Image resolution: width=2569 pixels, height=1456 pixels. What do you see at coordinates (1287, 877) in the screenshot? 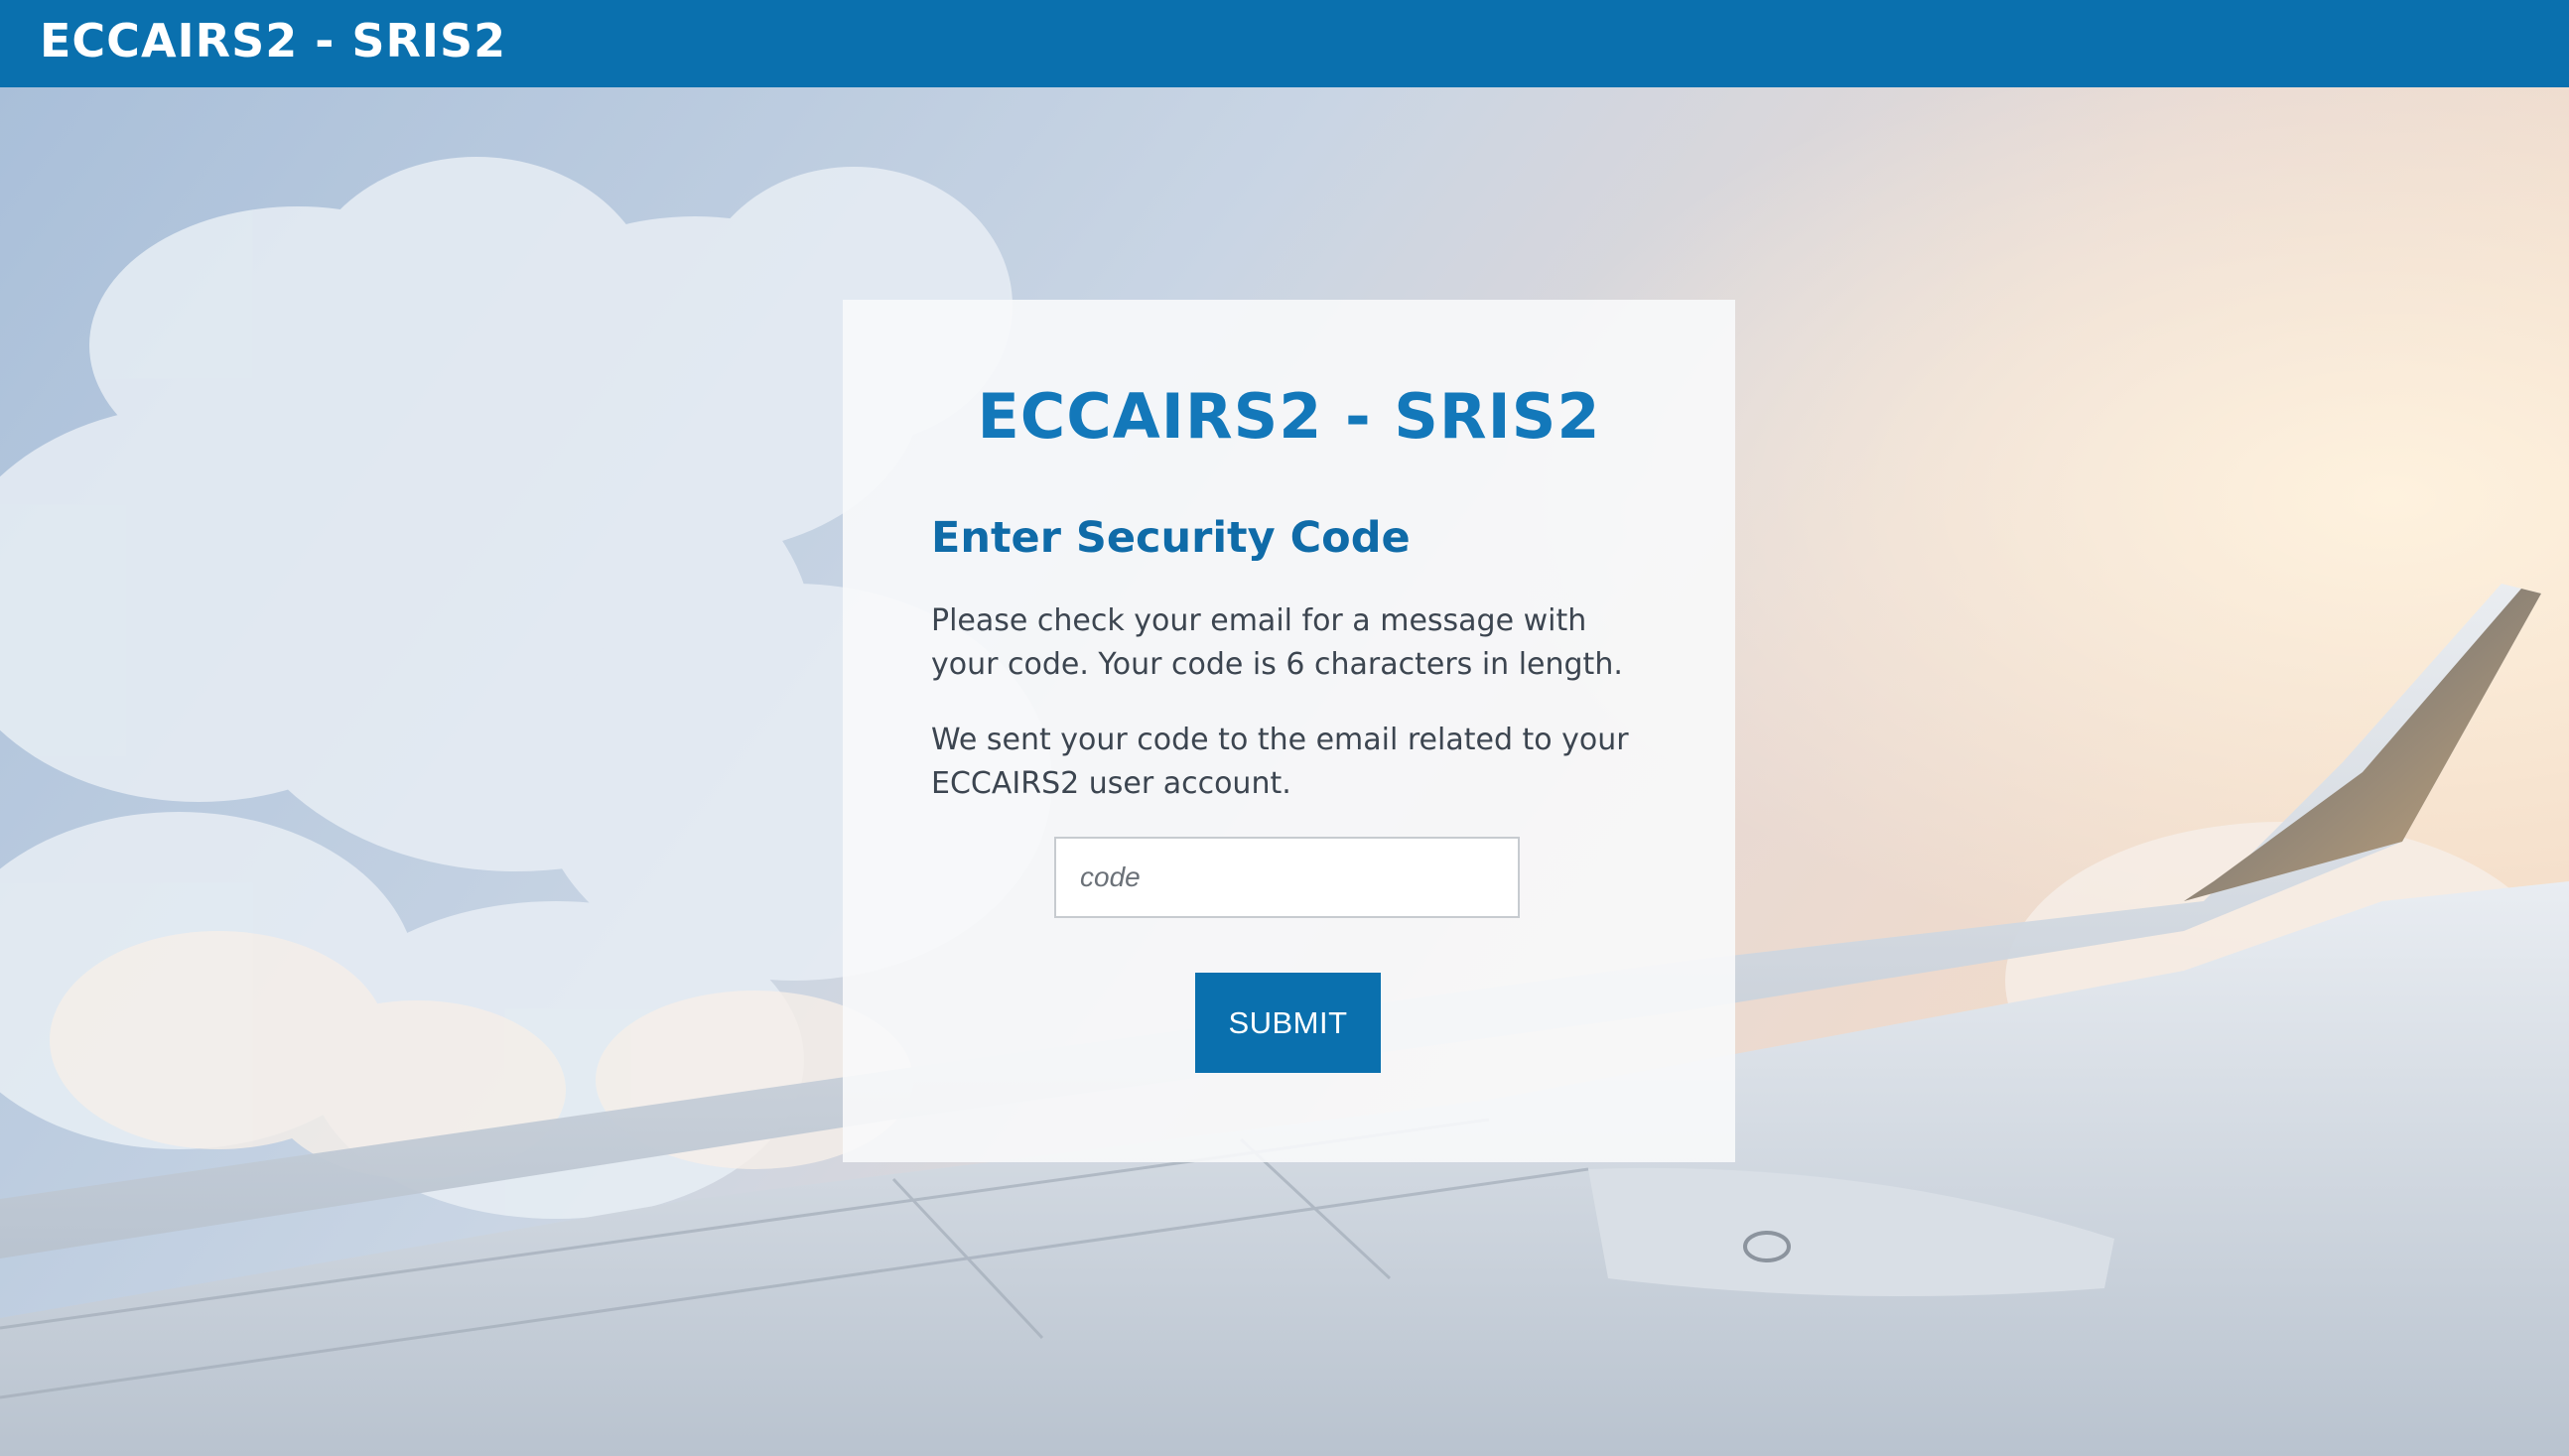
I see `security-code-input` at bounding box center [1287, 877].